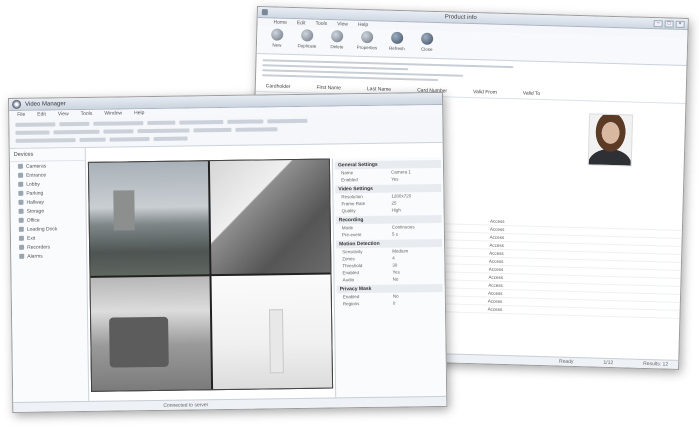  Describe the element at coordinates (394, 303) in the screenshot. I see `property-value: 0` at that location.